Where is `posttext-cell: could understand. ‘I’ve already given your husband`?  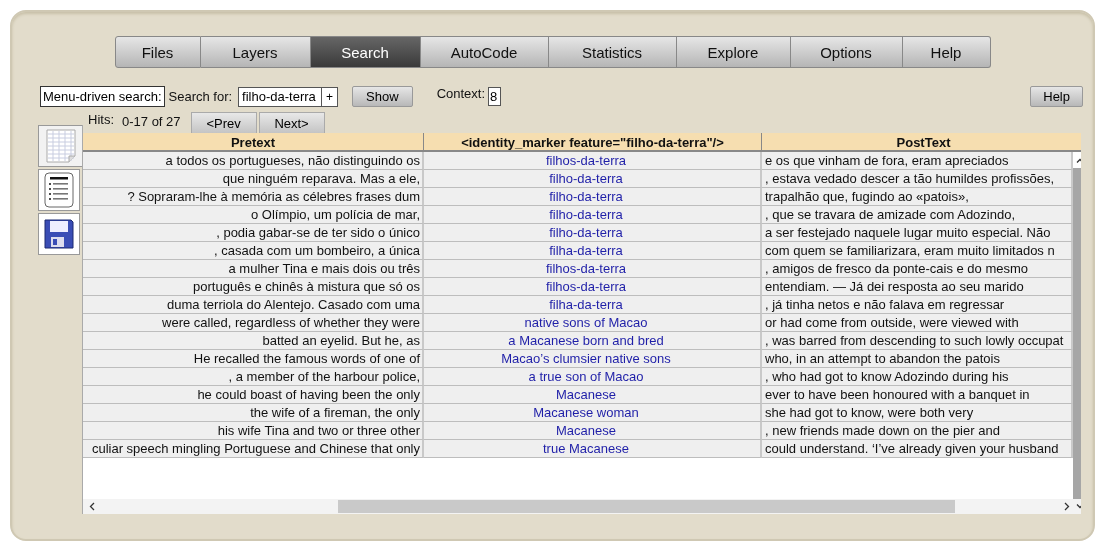
posttext-cell: could understand. ‘I’ve already given your husband is located at coordinates (917, 449).